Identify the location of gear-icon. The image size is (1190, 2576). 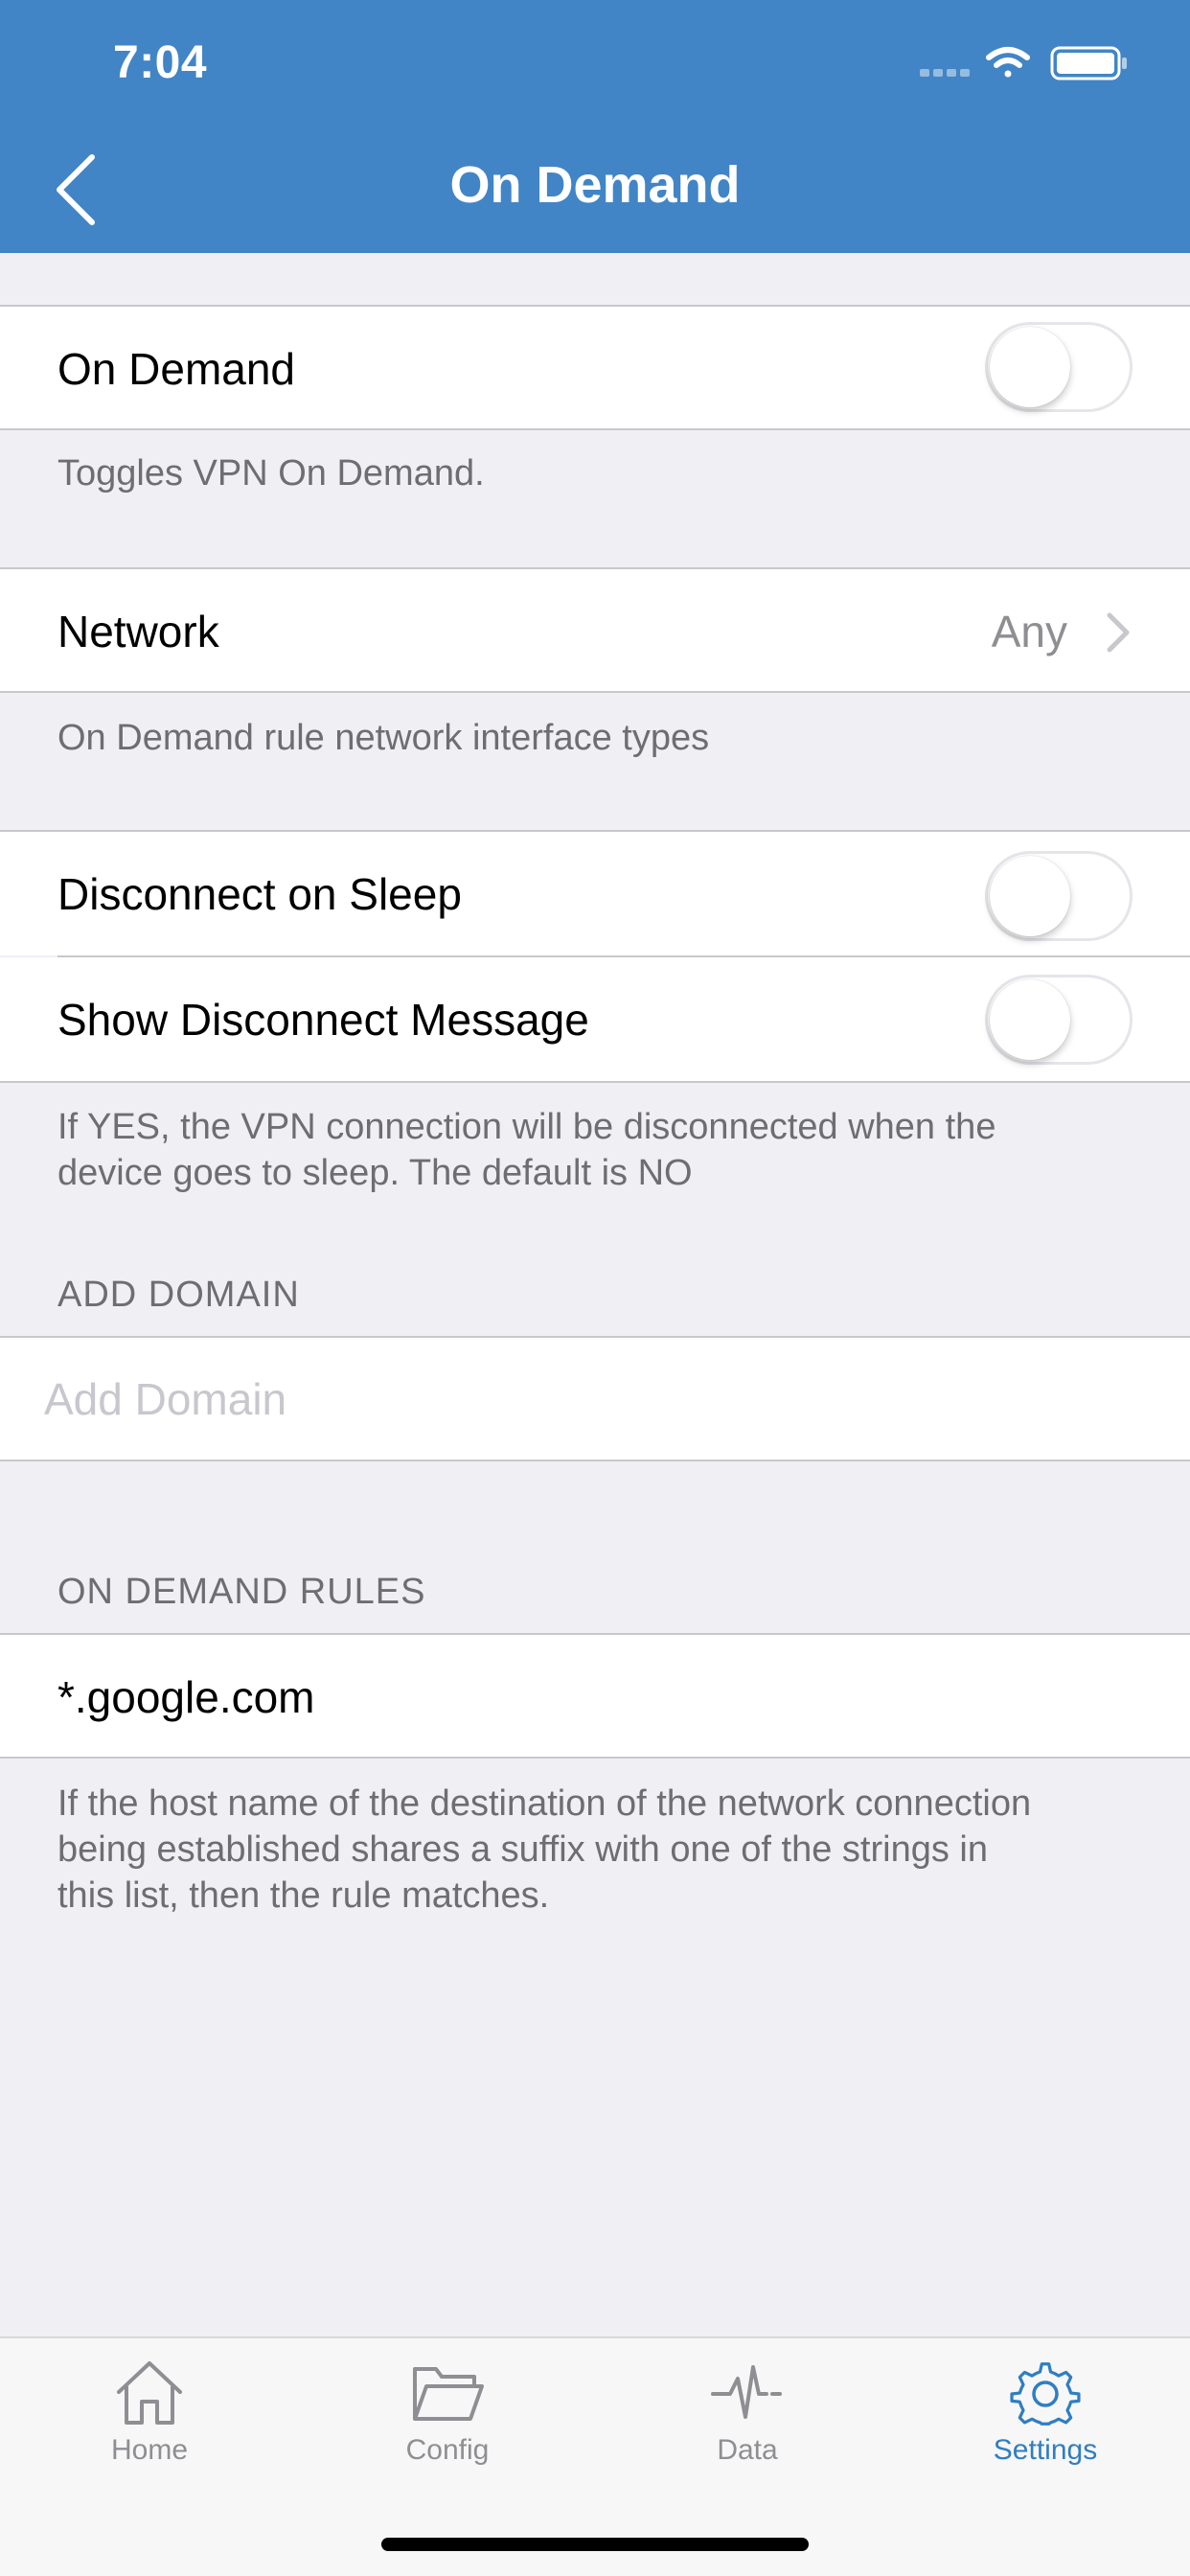
(1045, 2394).